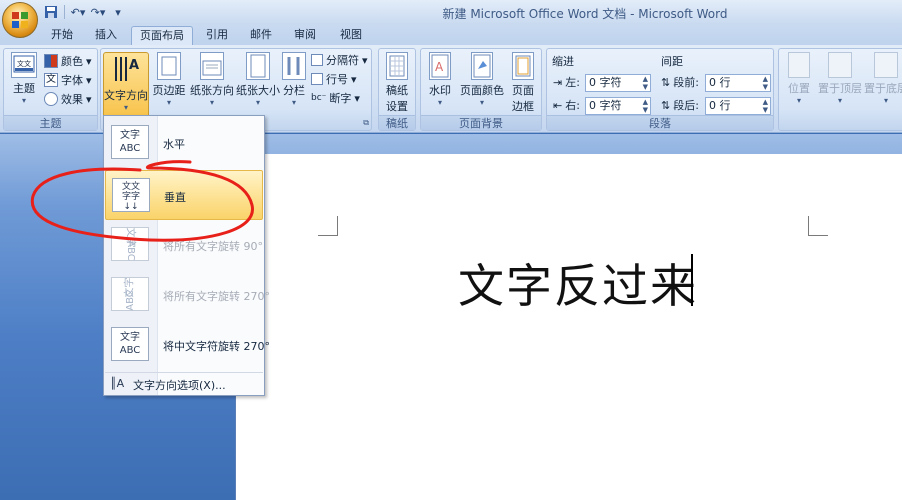 The height and width of the screenshot is (500, 902). I want to click on tab-page-layout: 页面布局, so click(162, 35).